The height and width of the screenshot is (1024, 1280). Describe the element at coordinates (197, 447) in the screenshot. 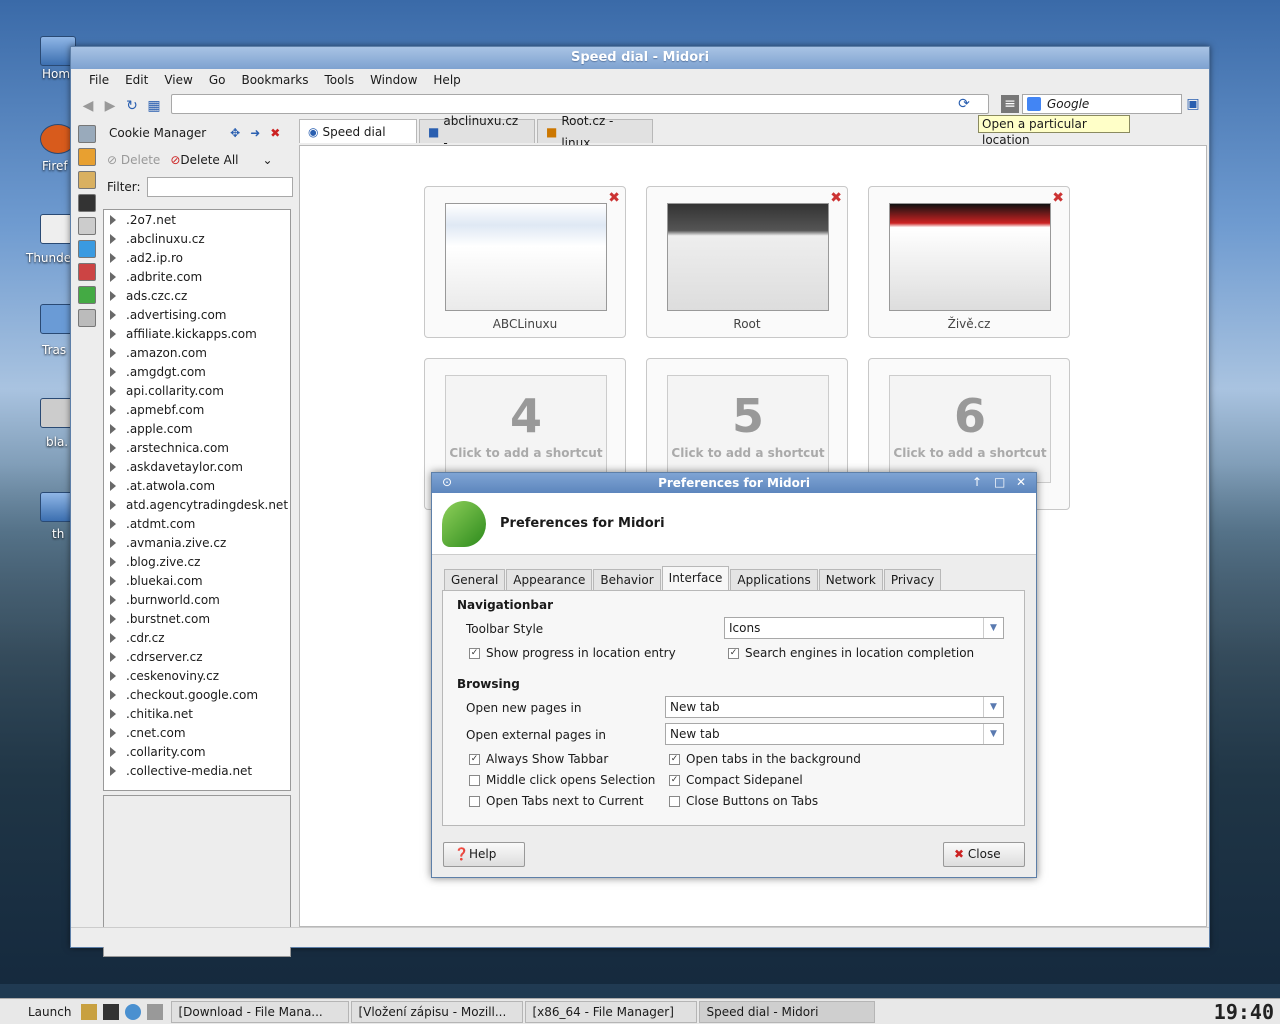

I see `cookie-domain-row: .arstechnica.com` at that location.